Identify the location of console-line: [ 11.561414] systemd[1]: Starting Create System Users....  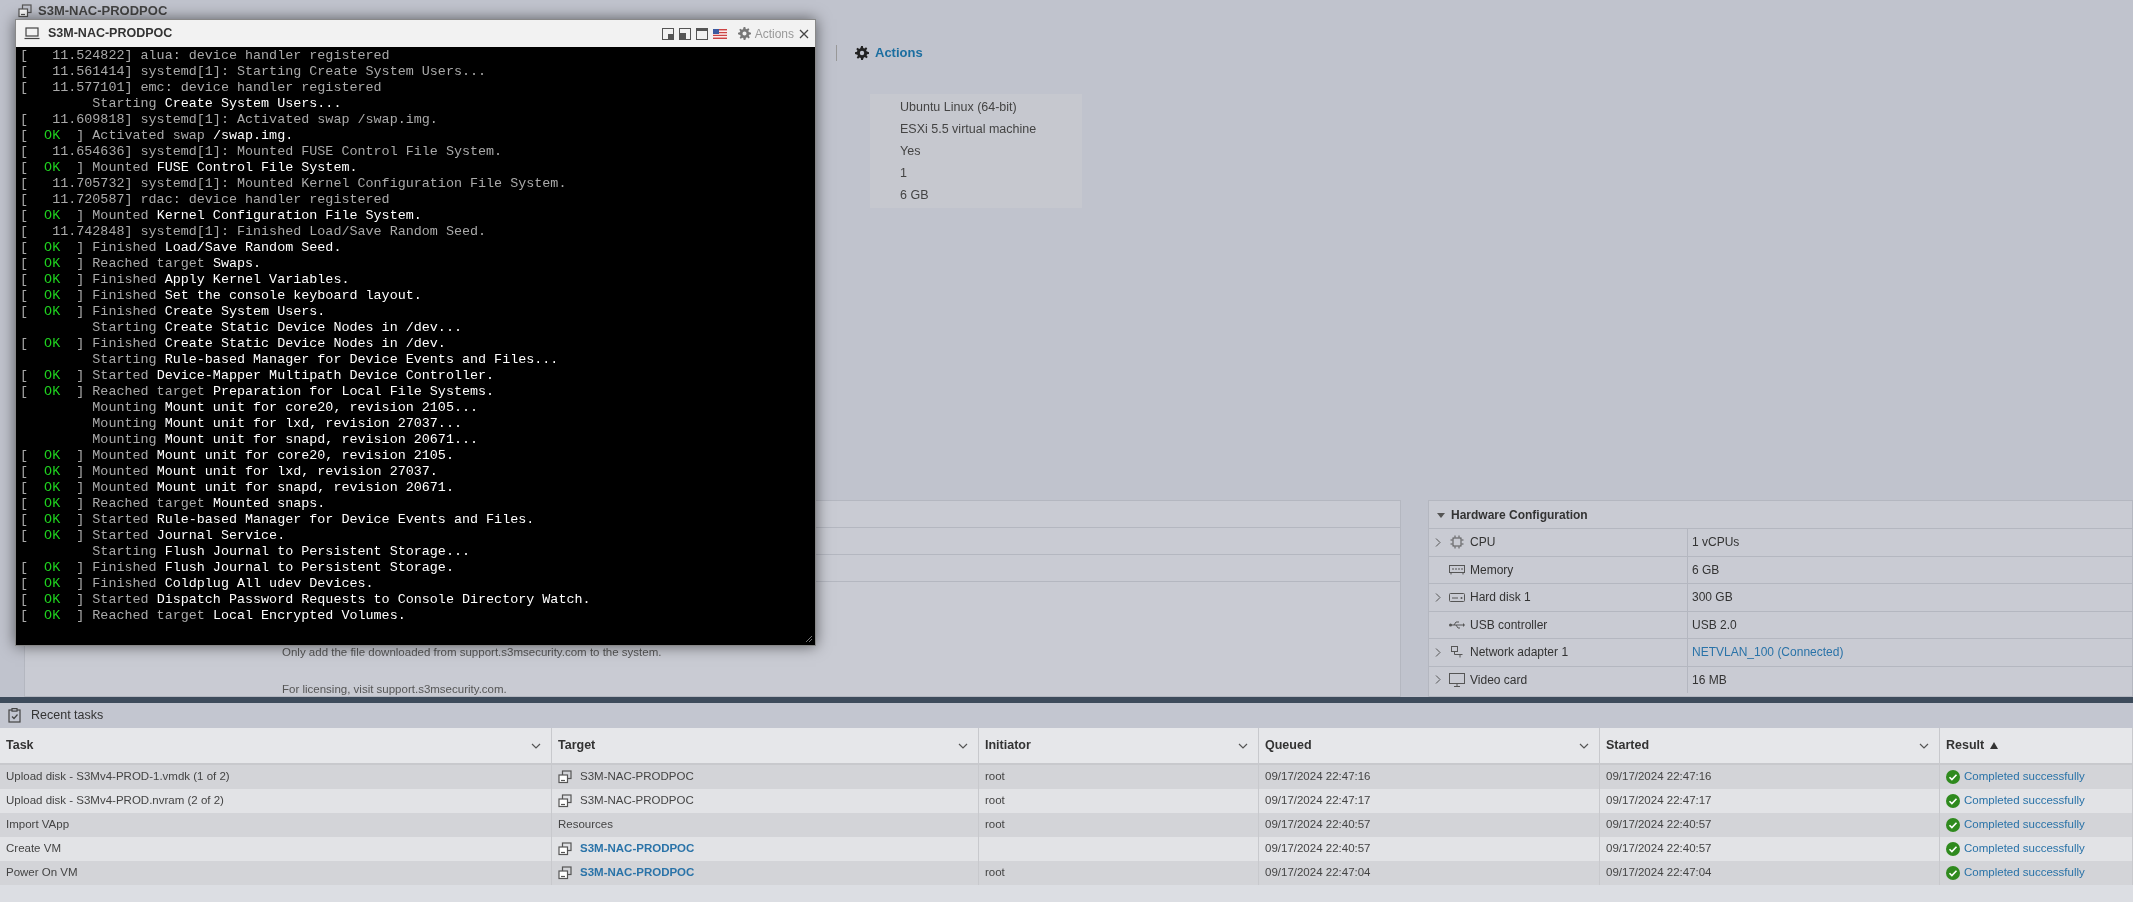
(253, 72).